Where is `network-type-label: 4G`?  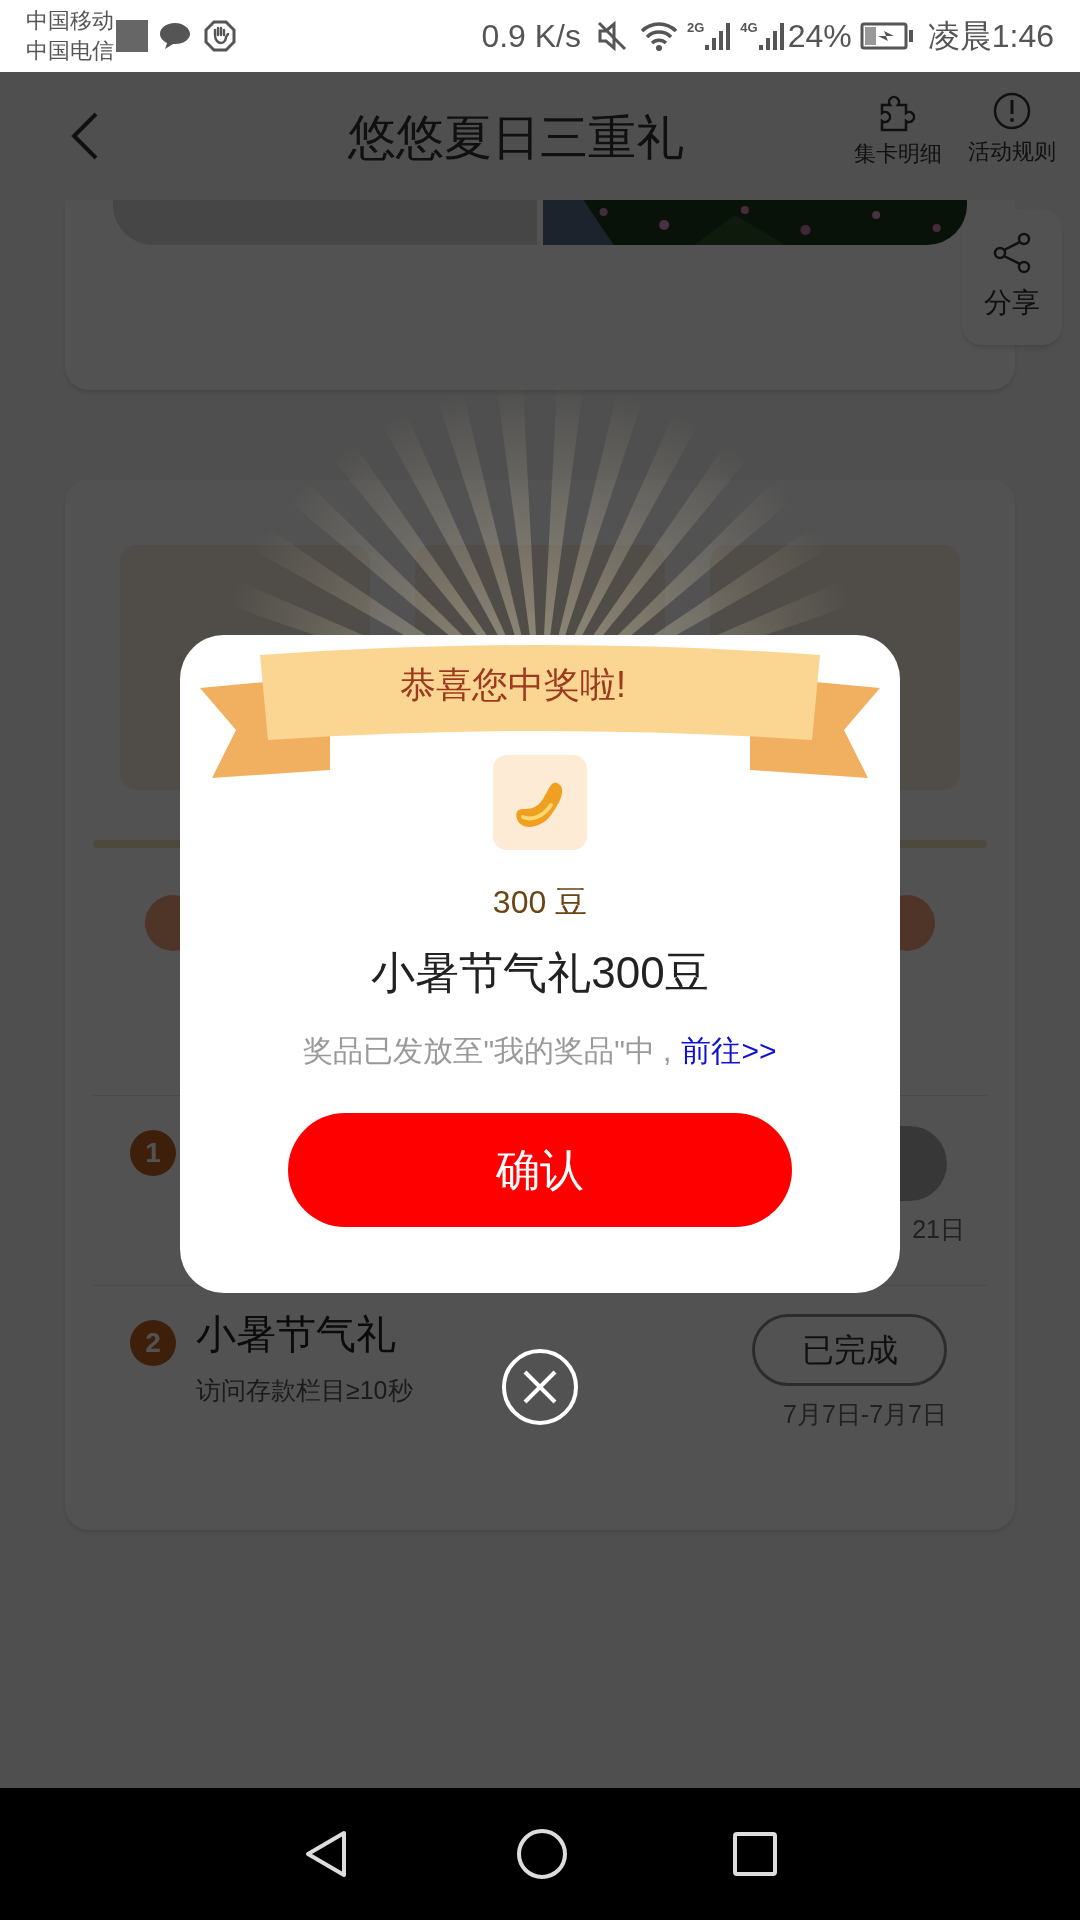 network-type-label: 4G is located at coordinates (749, 28).